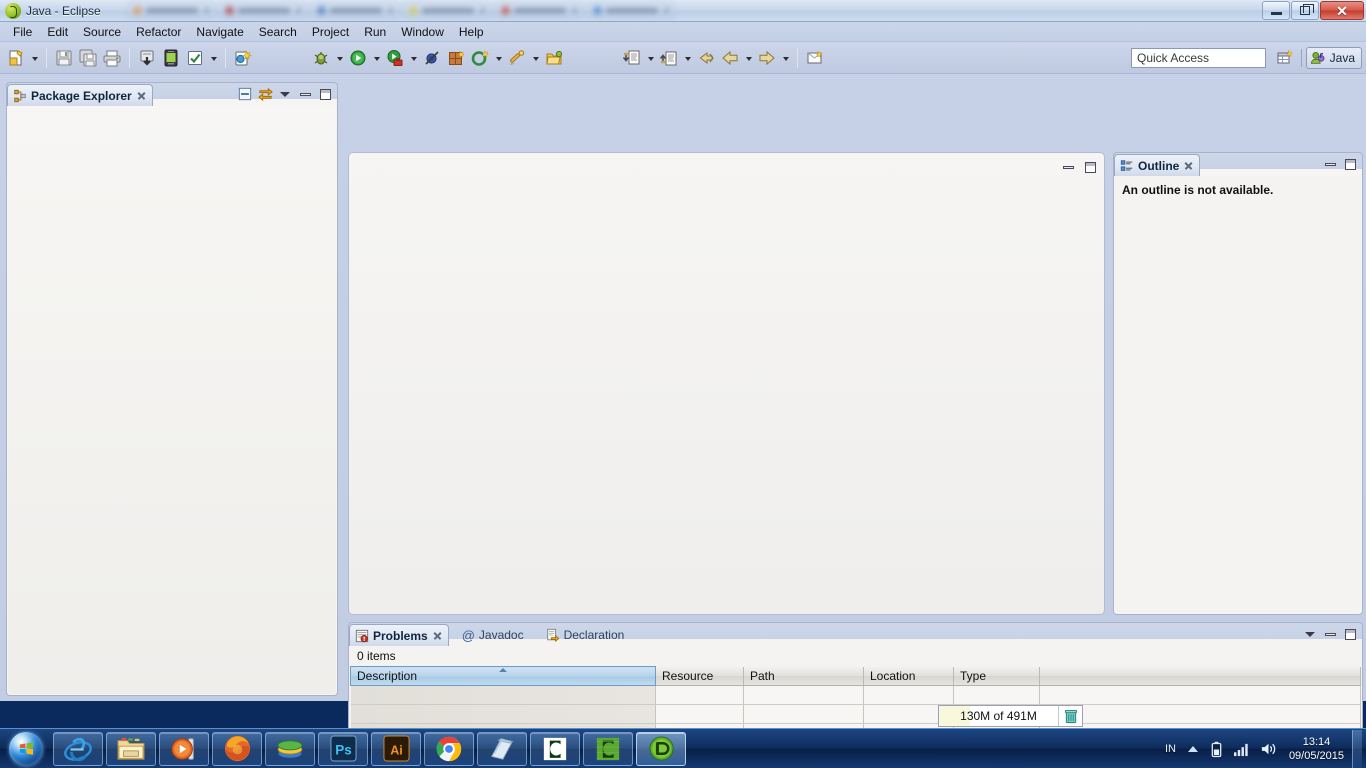 This screenshot has width=1366, height=768. Describe the element at coordinates (908, 676) in the screenshot. I see `column-header-location: Location` at that location.